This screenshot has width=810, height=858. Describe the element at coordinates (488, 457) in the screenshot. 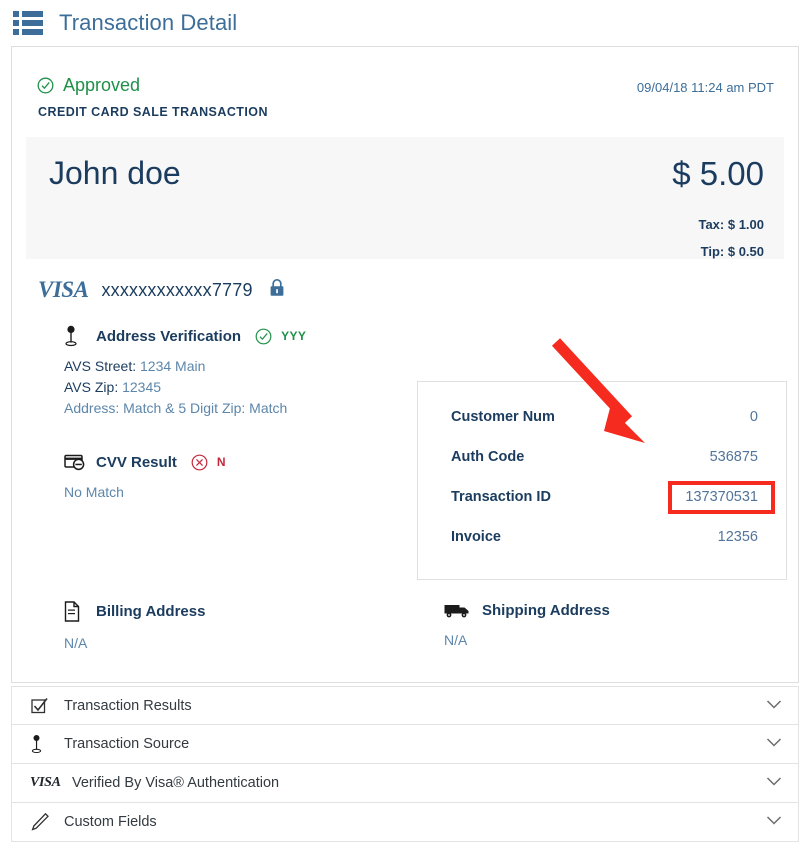

I see `auth-code-label: Auth Code` at that location.